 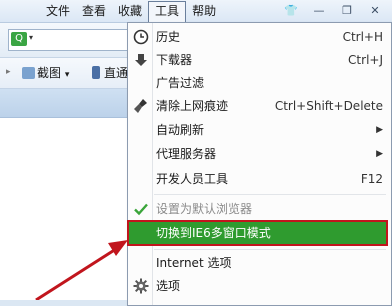 I want to click on menu-favorites: 收藏, so click(x=130, y=11).